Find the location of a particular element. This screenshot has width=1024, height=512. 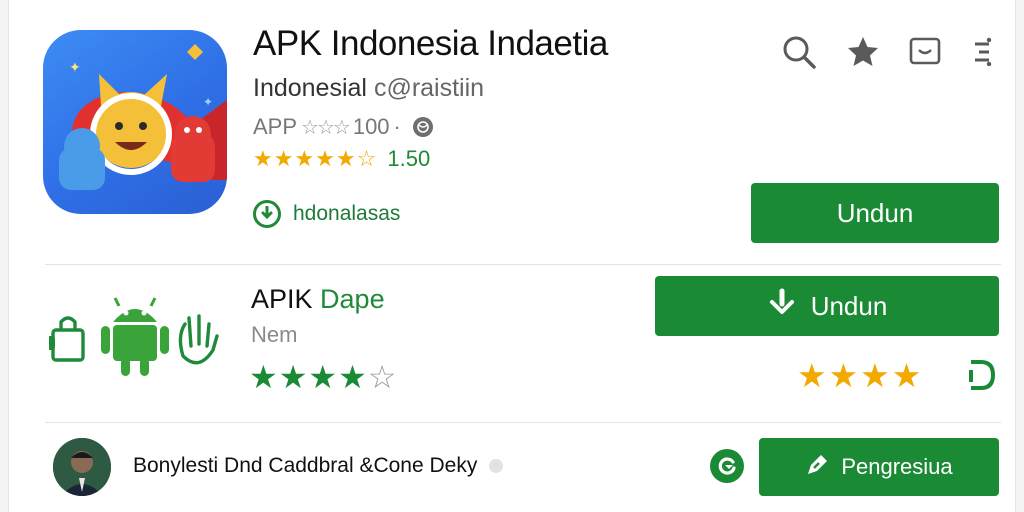

more-icon is located at coordinates (983, 54).